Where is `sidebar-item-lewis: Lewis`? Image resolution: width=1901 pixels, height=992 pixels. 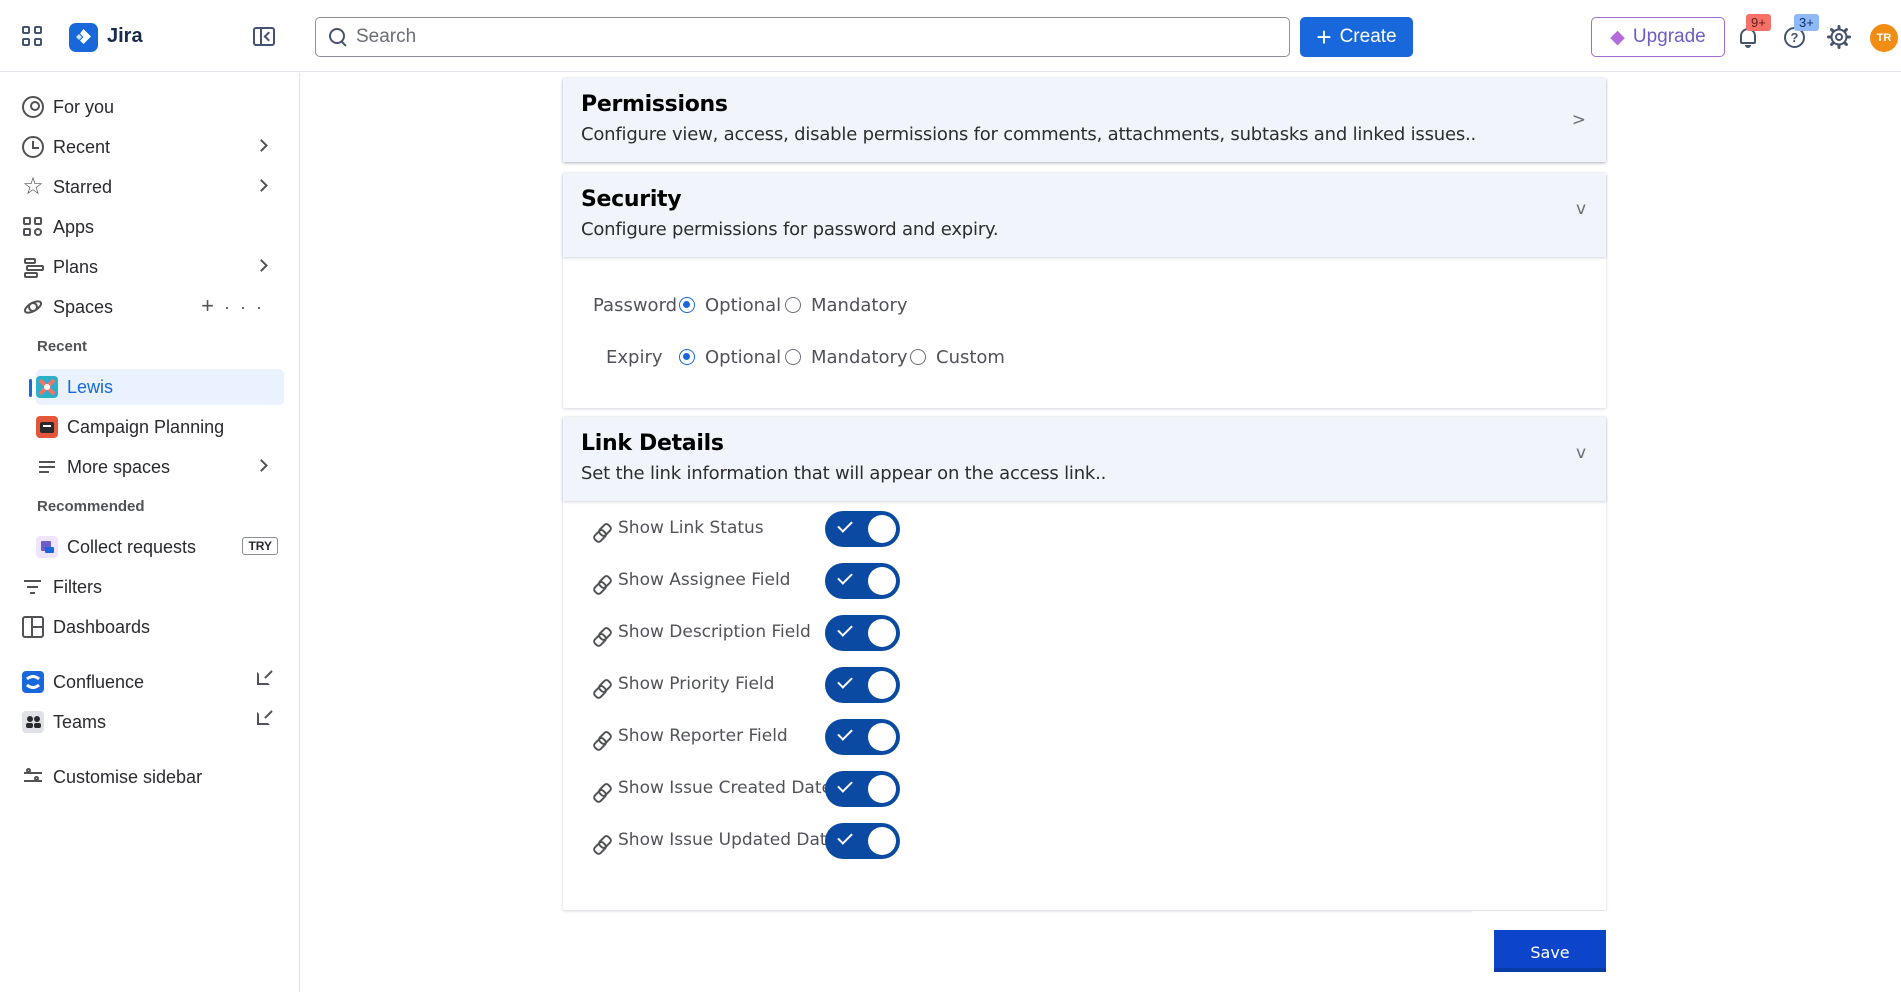
sidebar-item-lewis: Lewis is located at coordinates (160, 387).